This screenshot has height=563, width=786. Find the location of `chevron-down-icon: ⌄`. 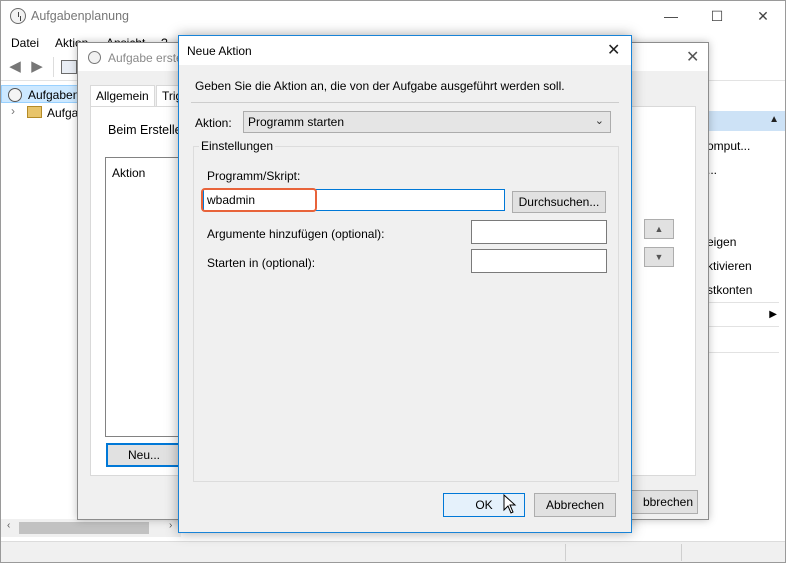

chevron-down-icon: ⌄ is located at coordinates (599, 120).